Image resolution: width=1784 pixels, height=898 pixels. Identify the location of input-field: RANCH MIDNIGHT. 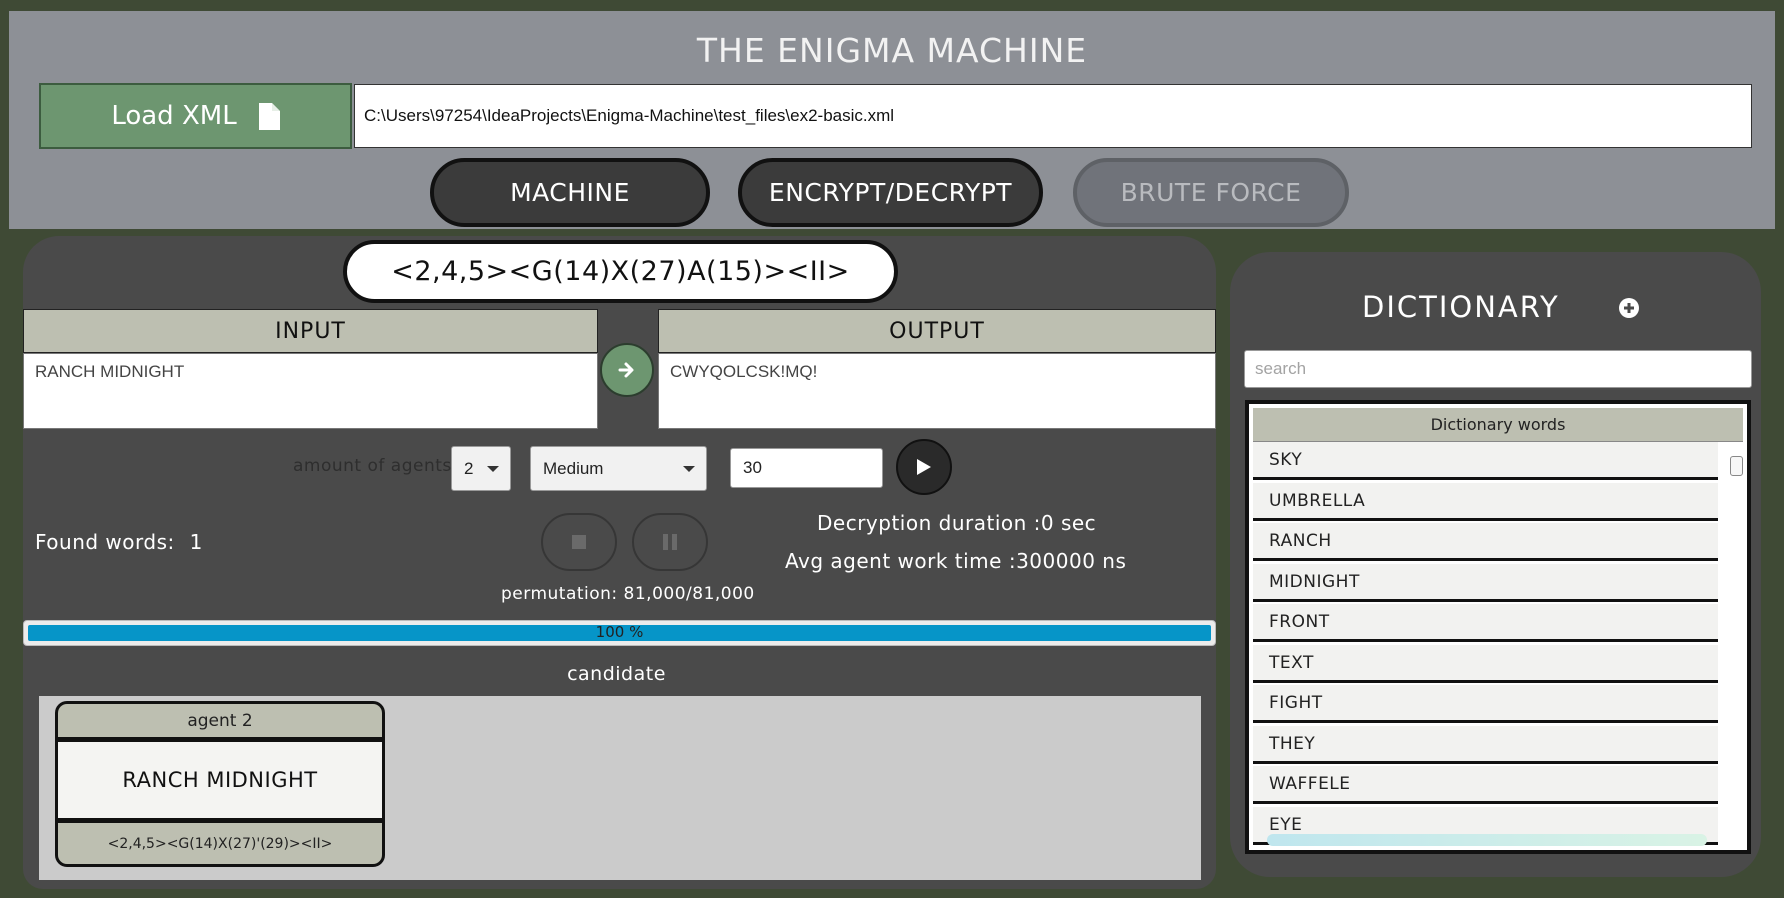
(310, 391).